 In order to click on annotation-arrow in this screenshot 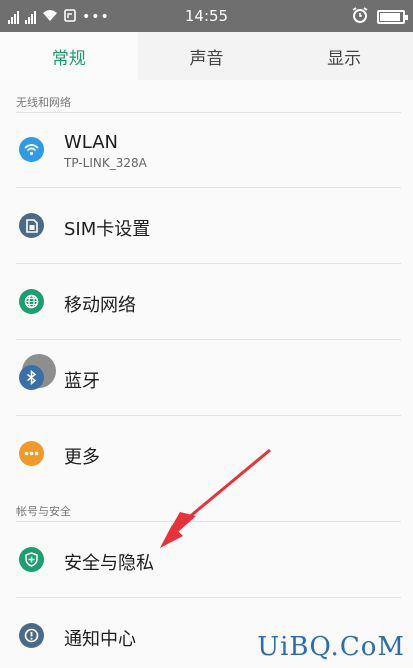, I will do `click(215, 498)`.